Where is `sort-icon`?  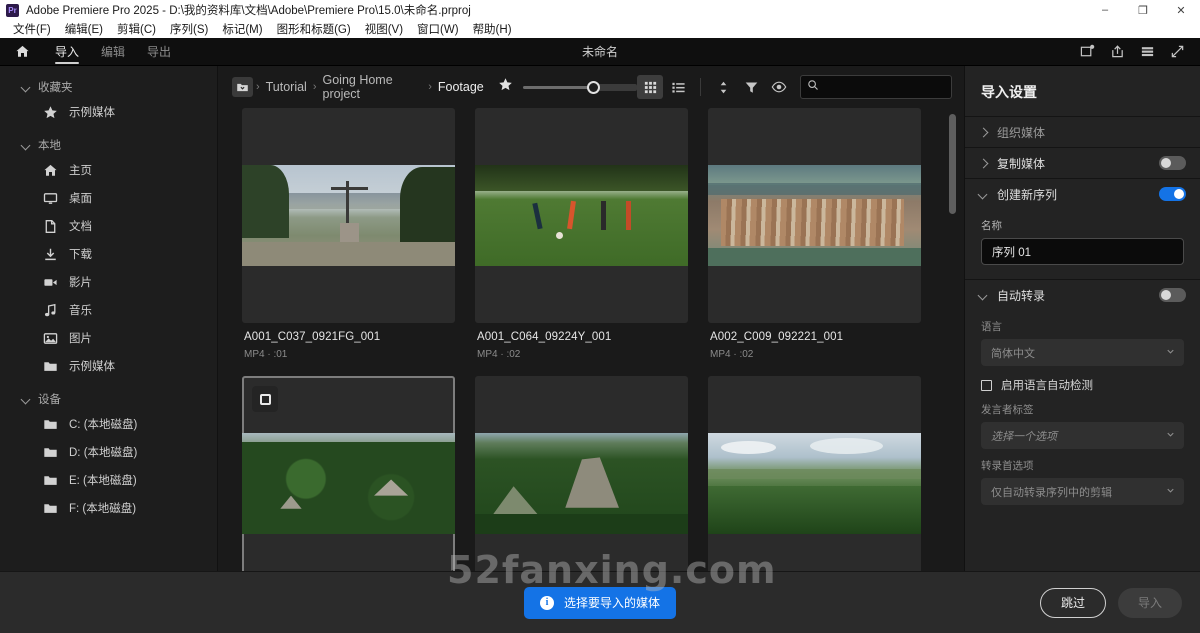 sort-icon is located at coordinates (723, 87).